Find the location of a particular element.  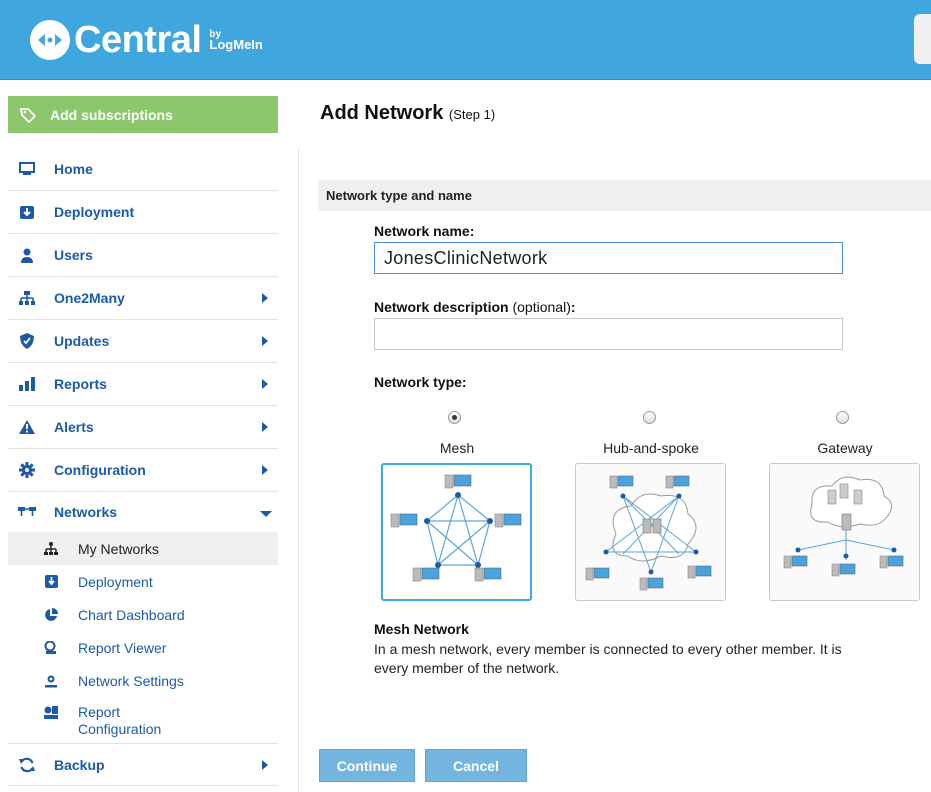

network-tree-icon is located at coordinates (51, 548).